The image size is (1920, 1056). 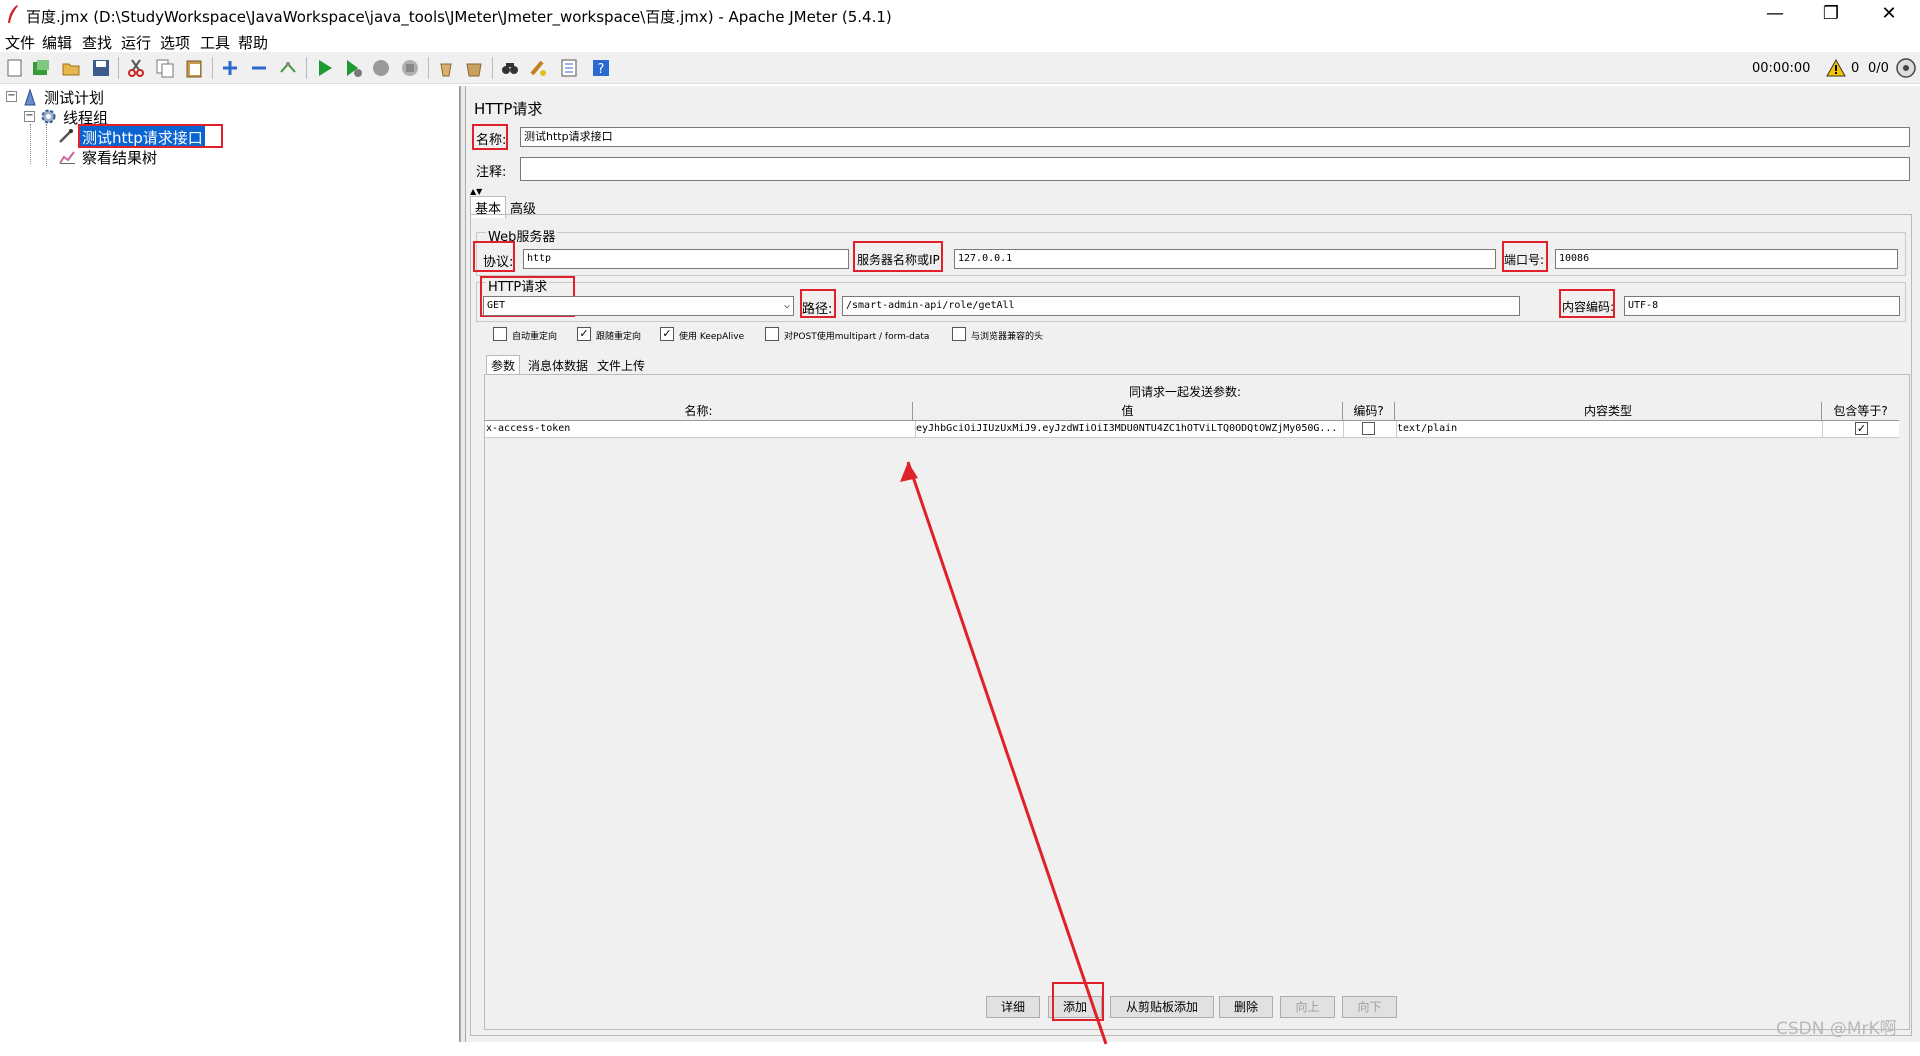 What do you see at coordinates (1215, 137) in the screenshot?
I see `name-field: 测试http请求接口` at bounding box center [1215, 137].